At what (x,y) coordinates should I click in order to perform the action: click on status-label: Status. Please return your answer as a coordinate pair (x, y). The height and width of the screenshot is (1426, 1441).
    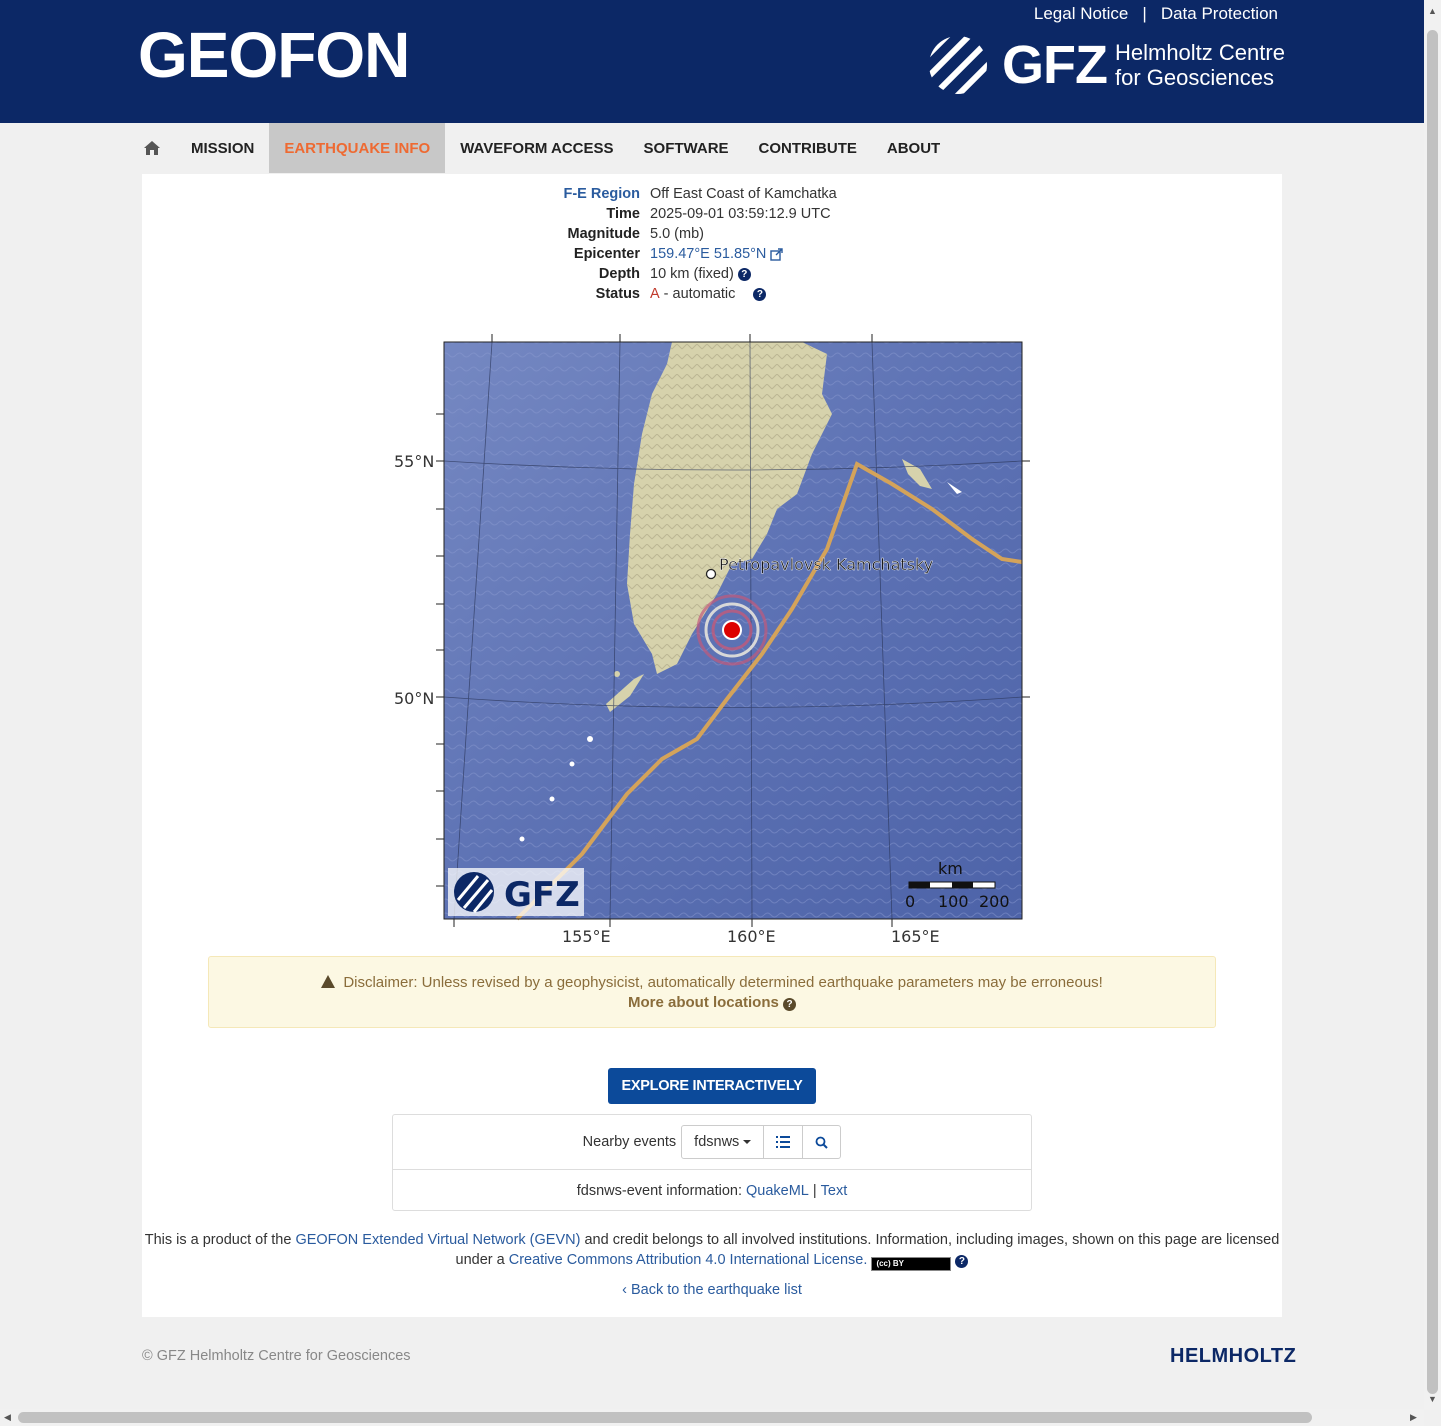
    Looking at the image, I should click on (617, 294).